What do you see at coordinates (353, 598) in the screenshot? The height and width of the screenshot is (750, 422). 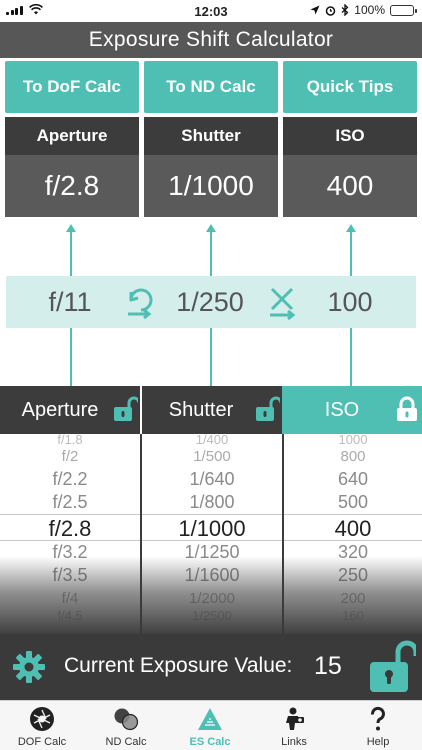 I see `picker-option: 200` at bounding box center [353, 598].